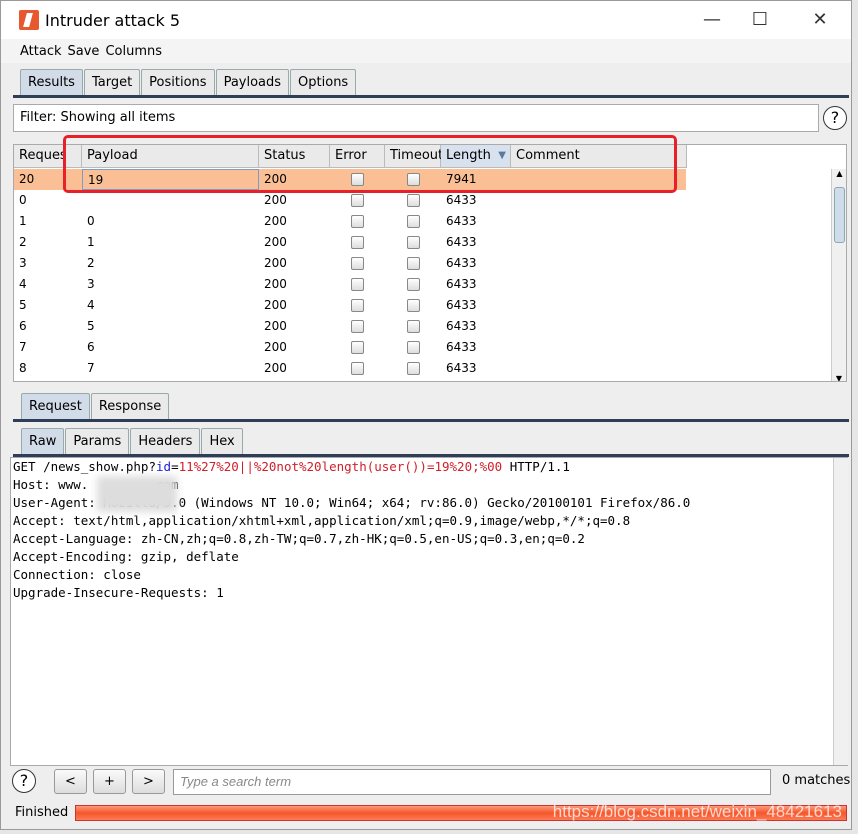 Image resolution: width=858 pixels, height=834 pixels. I want to click on menu-save: Save, so click(84, 51).